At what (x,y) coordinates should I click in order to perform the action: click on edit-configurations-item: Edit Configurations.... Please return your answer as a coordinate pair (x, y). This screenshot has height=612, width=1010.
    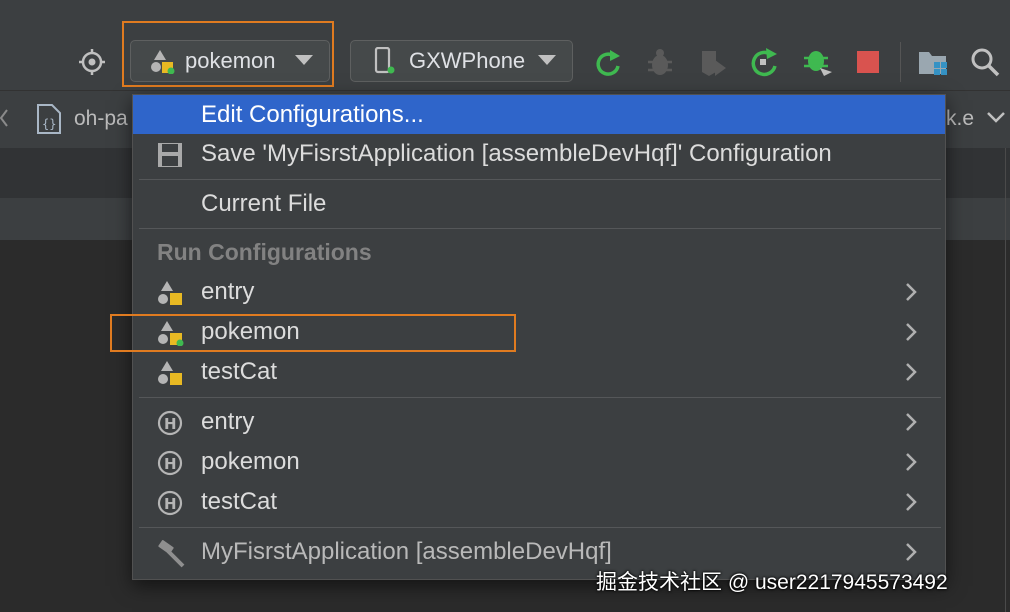
    Looking at the image, I should click on (539, 114).